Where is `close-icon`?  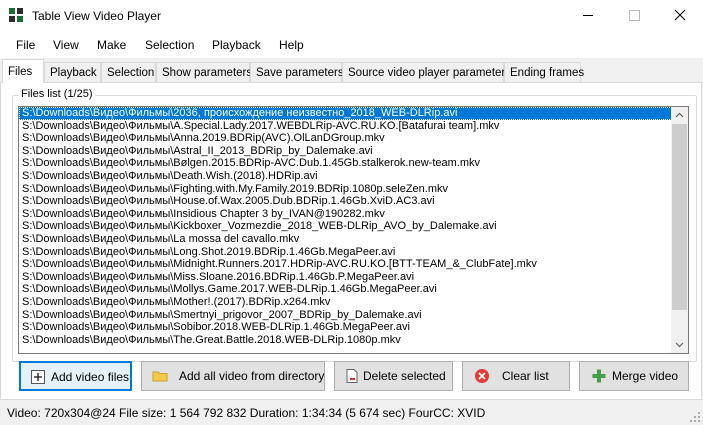
close-icon is located at coordinates (680, 15).